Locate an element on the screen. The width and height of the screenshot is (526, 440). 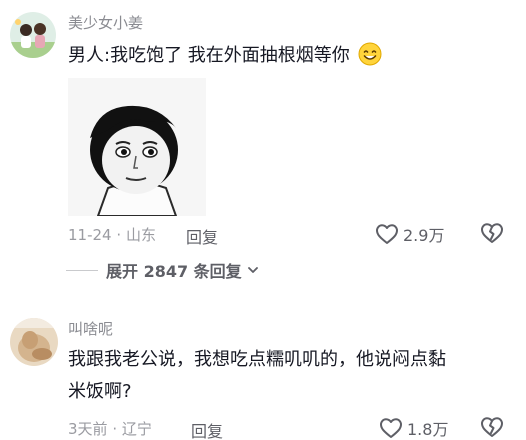
expand-divider is located at coordinates (82, 270).